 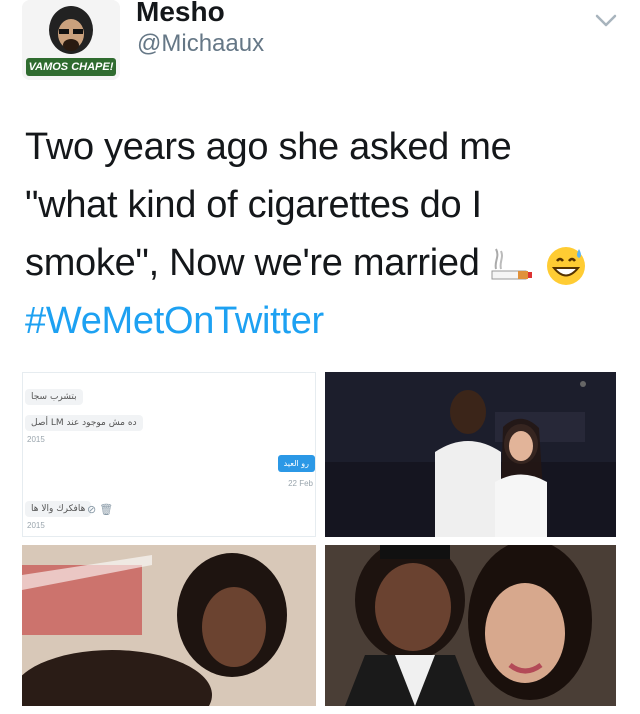 I want to click on tweet-header: VAMOS CHAPE! Mesho @Michaaux, so click(x=320, y=45).